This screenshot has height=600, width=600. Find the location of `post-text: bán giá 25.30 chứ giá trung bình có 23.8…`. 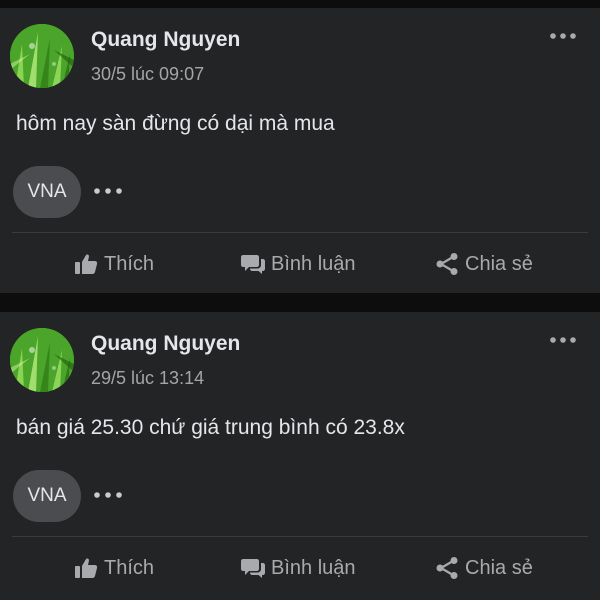

post-text: bán giá 25.30 chứ giá trung bình có 23.8… is located at coordinates (210, 427).